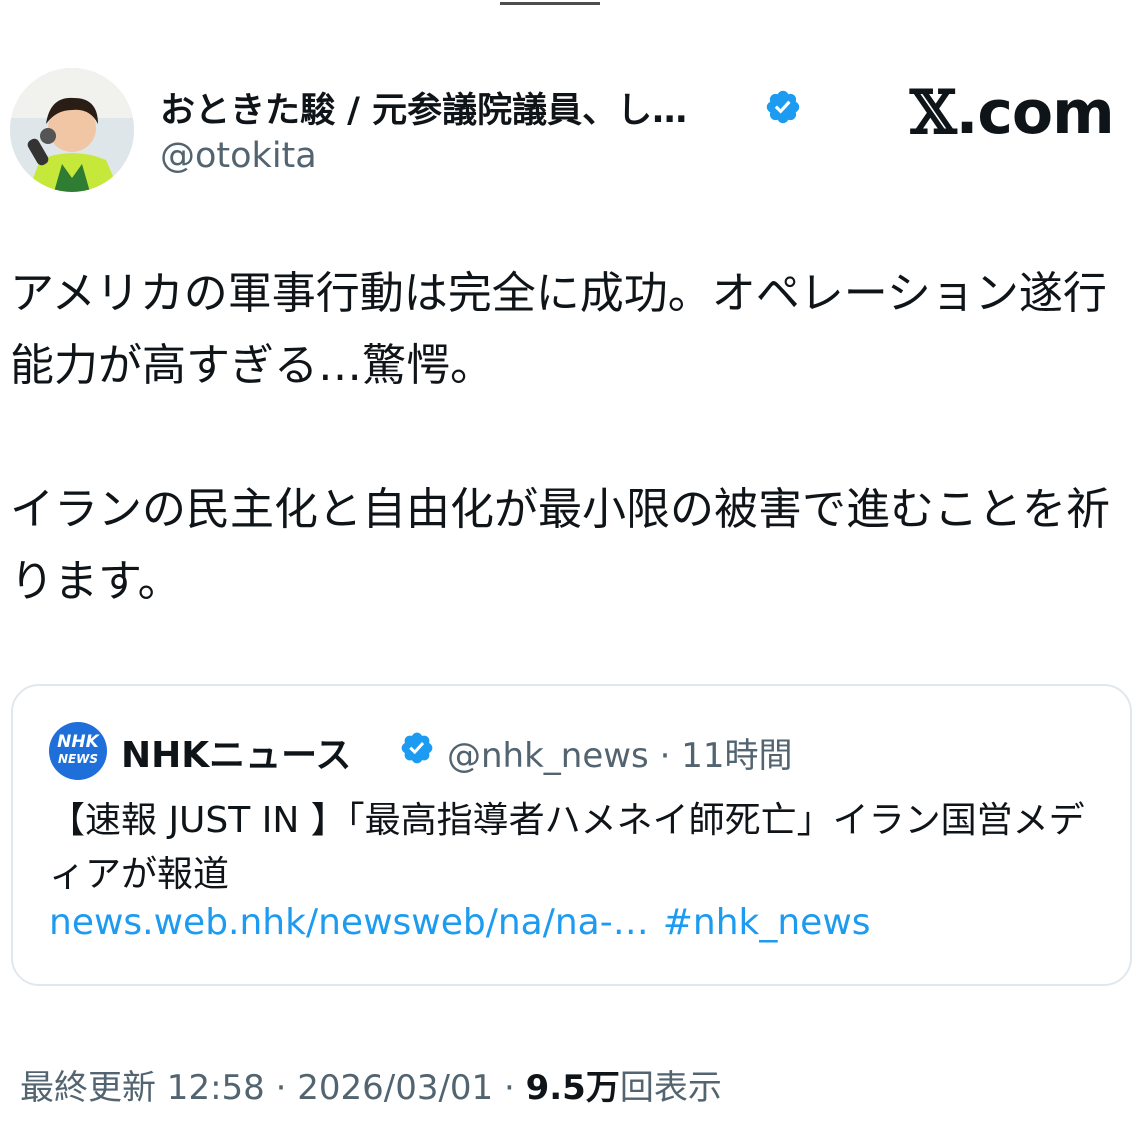  I want to click on hashtag-link: #nhk_news, so click(767, 922).